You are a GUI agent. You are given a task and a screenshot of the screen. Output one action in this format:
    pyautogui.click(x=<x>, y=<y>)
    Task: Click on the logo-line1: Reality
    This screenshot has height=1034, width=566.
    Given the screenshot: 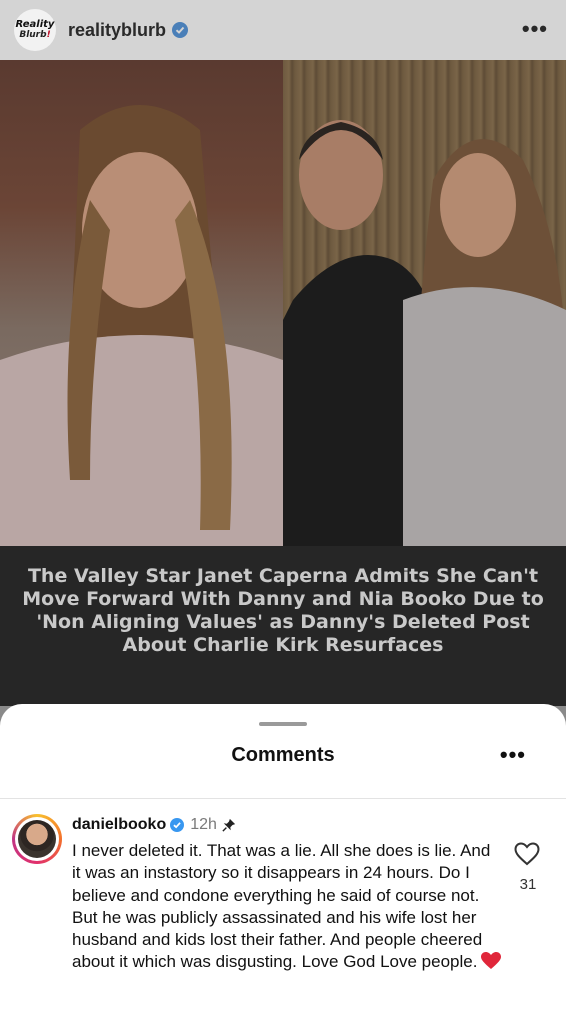 What is the action you would take?
    pyautogui.click(x=35, y=24)
    